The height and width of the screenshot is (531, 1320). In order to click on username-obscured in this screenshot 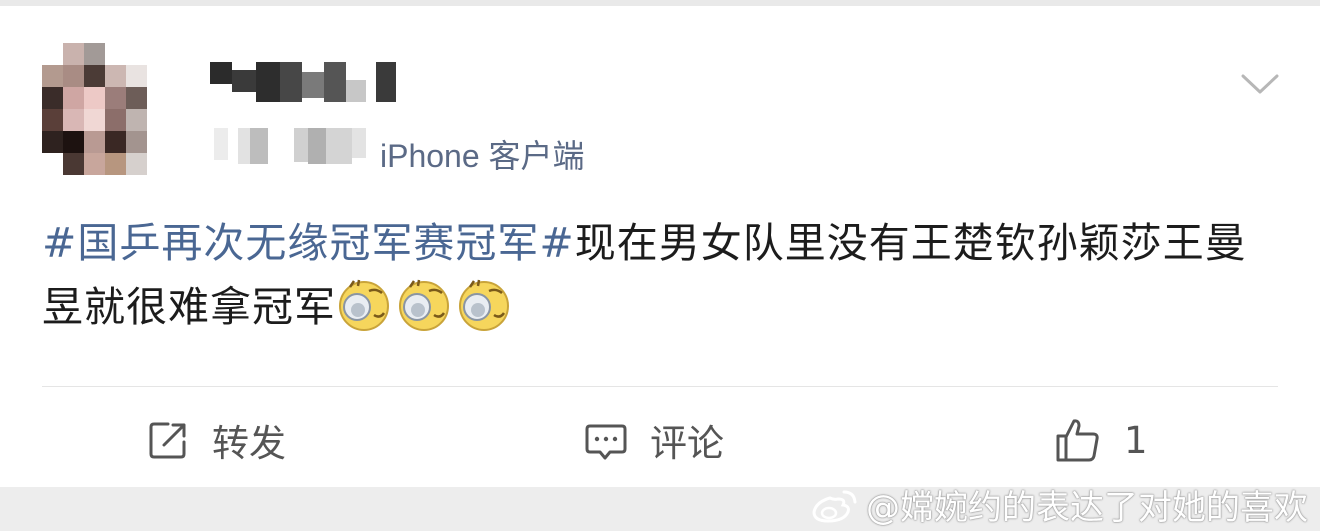, I will do `click(303, 82)`.